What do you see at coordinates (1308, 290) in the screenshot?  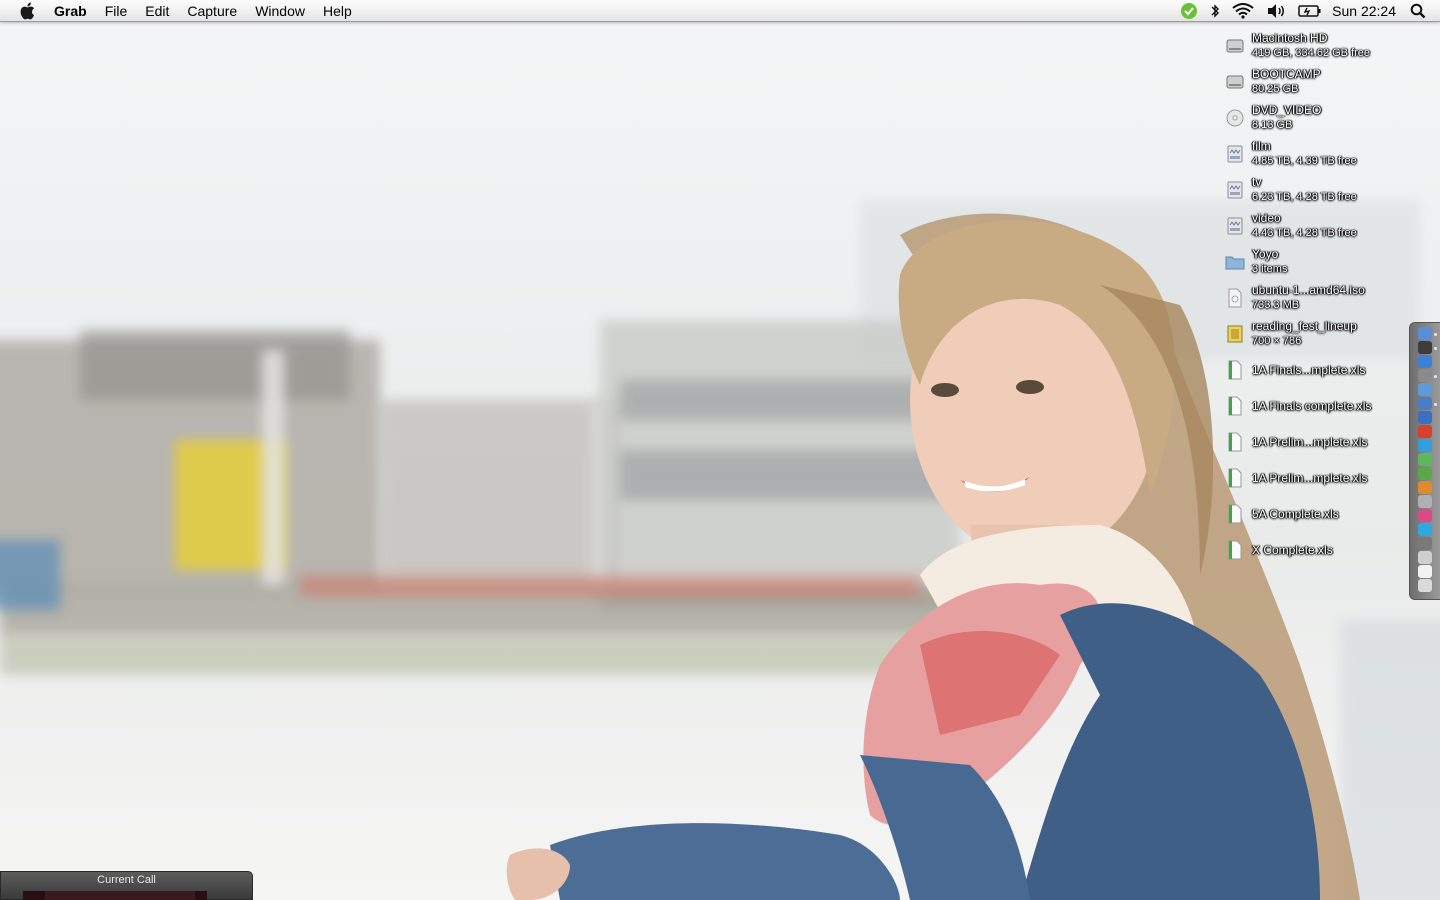 I see `desktop-item-name: ubuntu-1...amd64.iso` at bounding box center [1308, 290].